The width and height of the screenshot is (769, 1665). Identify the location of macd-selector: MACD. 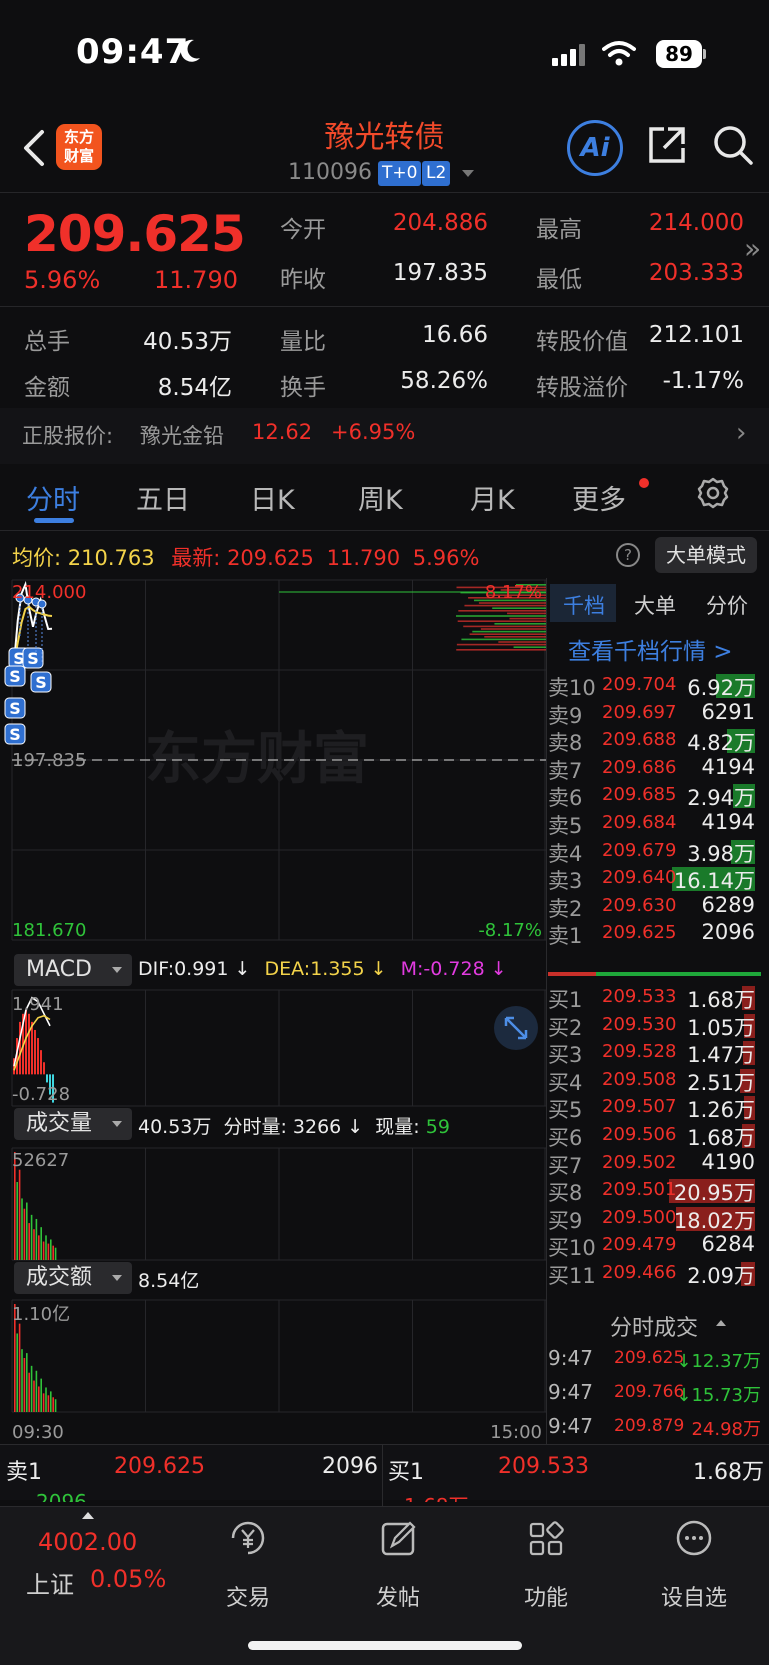
(73, 970).